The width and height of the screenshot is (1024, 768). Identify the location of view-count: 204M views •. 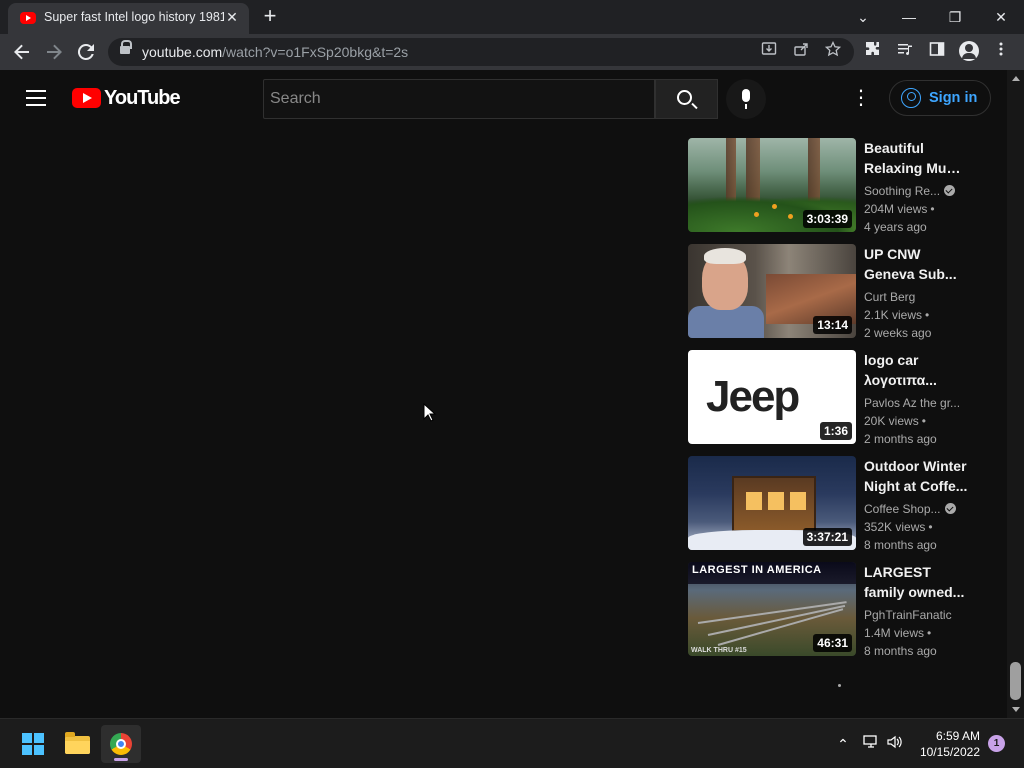
(899, 209).